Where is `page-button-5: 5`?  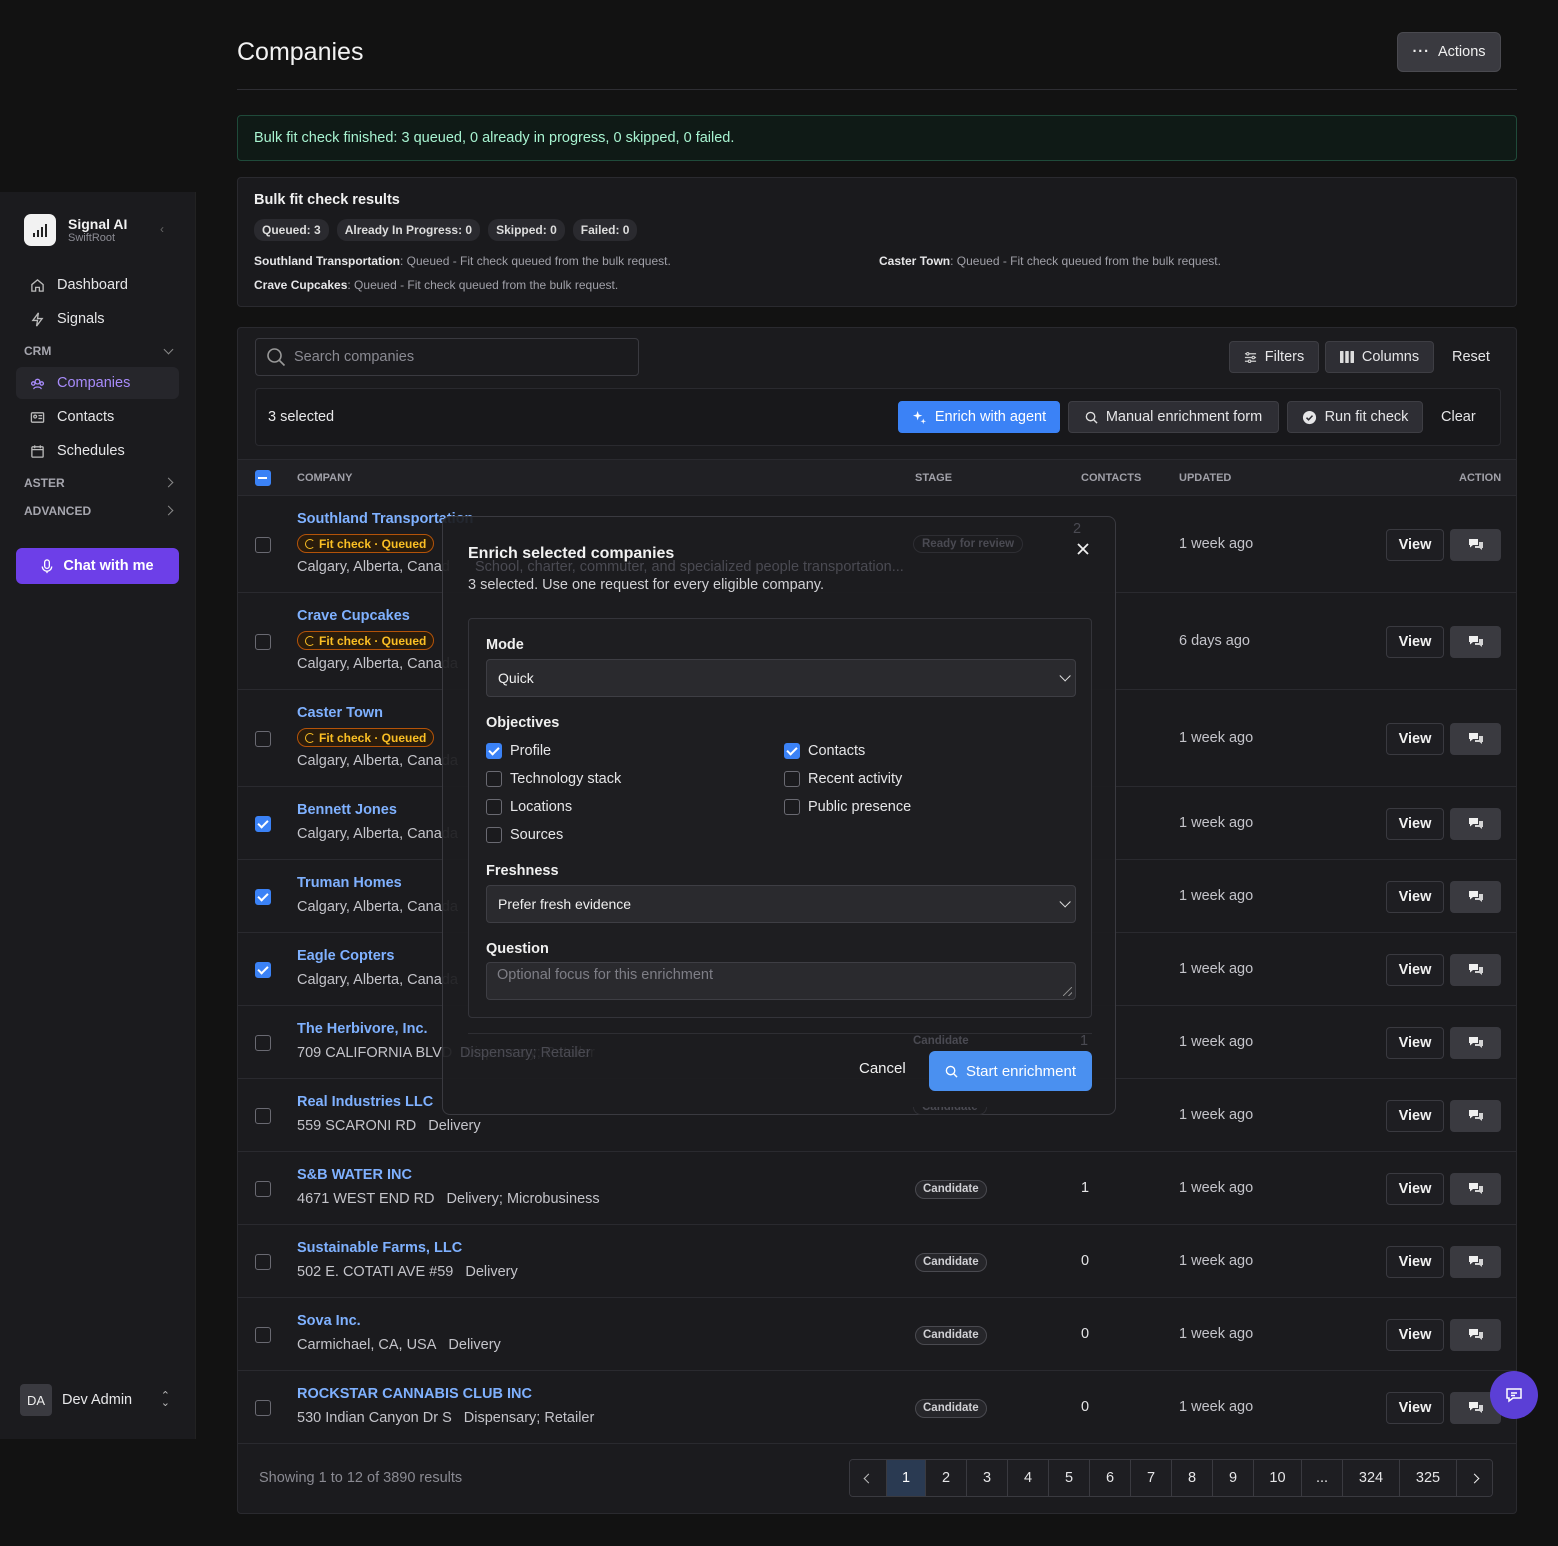
page-button-5: 5 is located at coordinates (1069, 1478).